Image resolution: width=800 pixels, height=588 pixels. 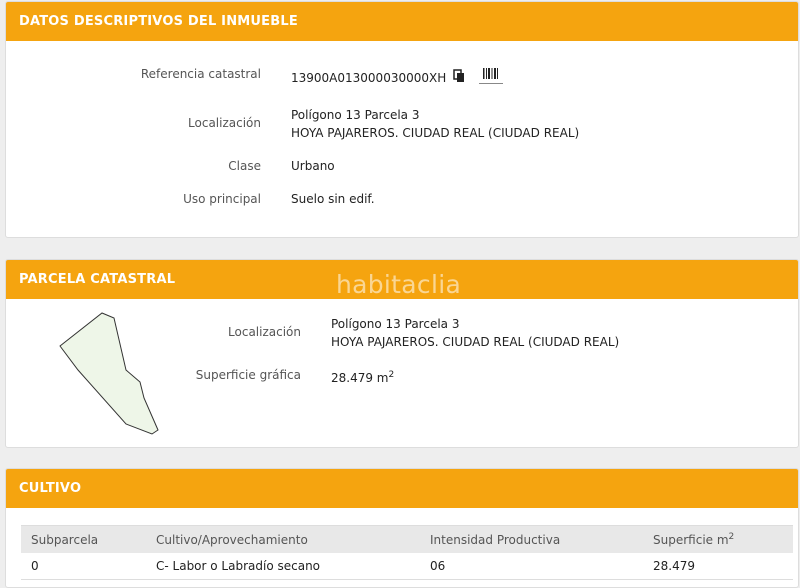 I want to click on col-intensidad: Intensidad Productiva, so click(x=531, y=539).